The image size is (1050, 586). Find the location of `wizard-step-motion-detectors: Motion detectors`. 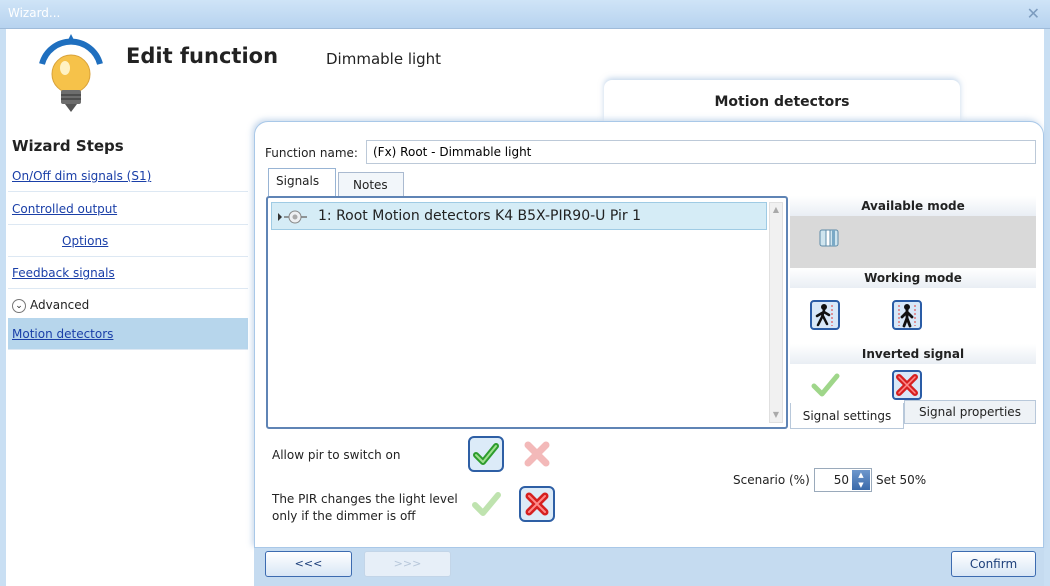

wizard-step-motion-detectors: Motion detectors is located at coordinates (128, 334).